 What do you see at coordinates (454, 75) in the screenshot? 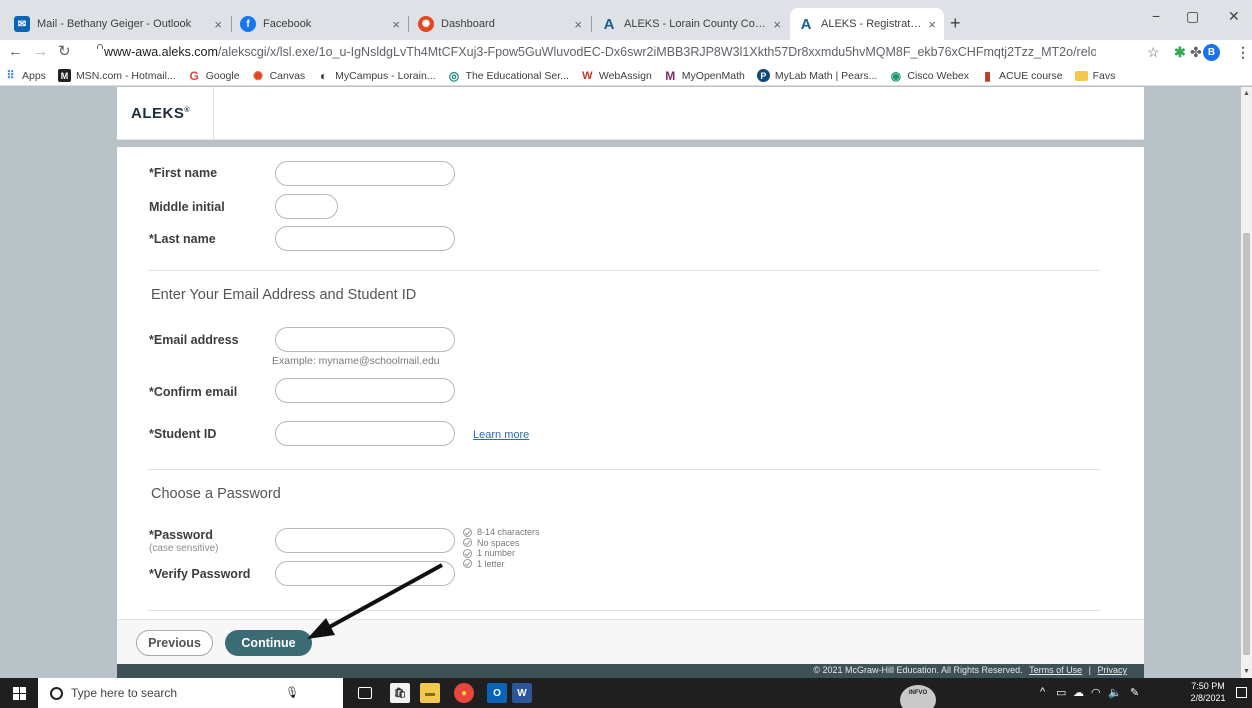
I see `ets-icon: ◎` at bounding box center [454, 75].